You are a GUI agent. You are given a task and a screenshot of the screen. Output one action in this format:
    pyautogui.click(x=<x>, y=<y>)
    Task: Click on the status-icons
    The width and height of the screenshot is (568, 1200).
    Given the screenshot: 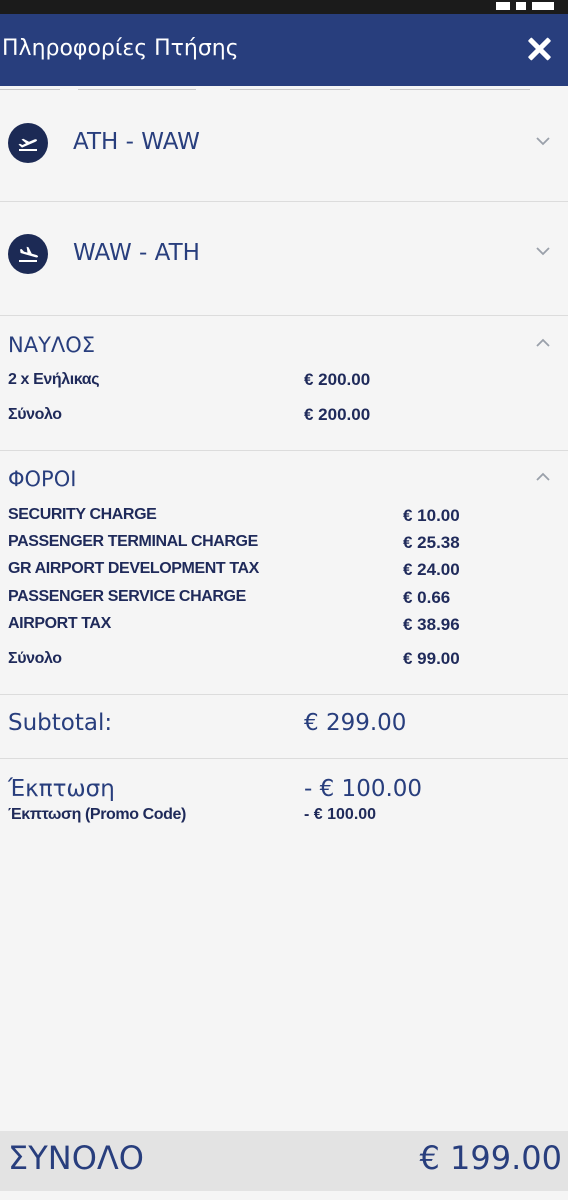 What is the action you would take?
    pyautogui.click(x=525, y=6)
    